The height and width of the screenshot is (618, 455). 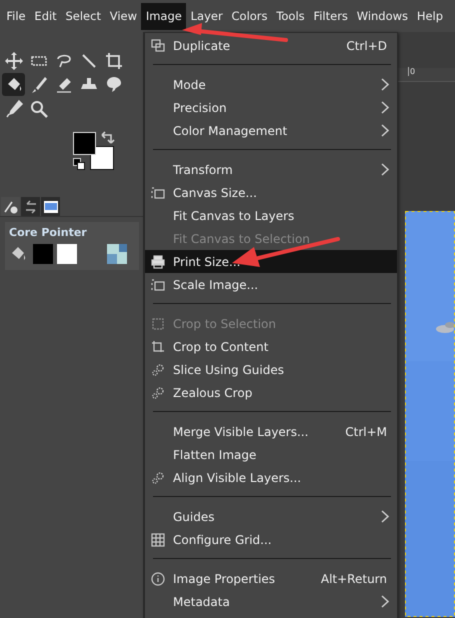 I want to click on menu-item: Filters, so click(x=330, y=16).